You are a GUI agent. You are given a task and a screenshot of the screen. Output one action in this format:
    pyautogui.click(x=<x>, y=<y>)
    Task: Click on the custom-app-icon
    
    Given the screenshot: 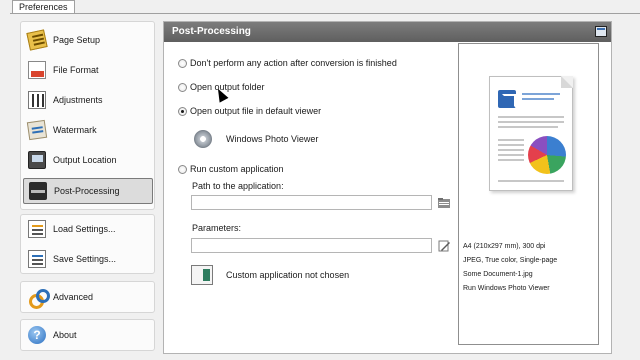 What is the action you would take?
    pyautogui.click(x=202, y=275)
    